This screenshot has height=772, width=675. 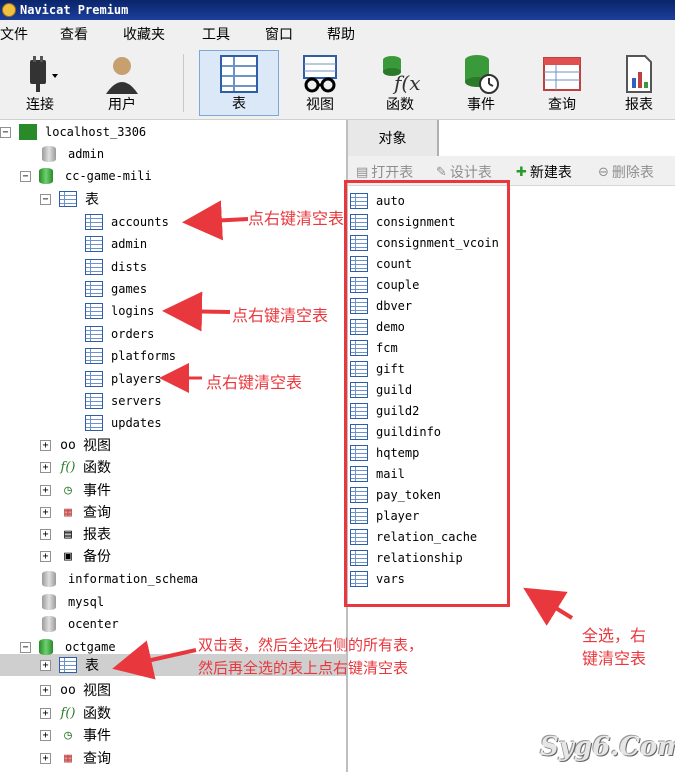 What do you see at coordinates (254, 382) in the screenshot?
I see `annotation-players: 点右键清空表` at bounding box center [254, 382].